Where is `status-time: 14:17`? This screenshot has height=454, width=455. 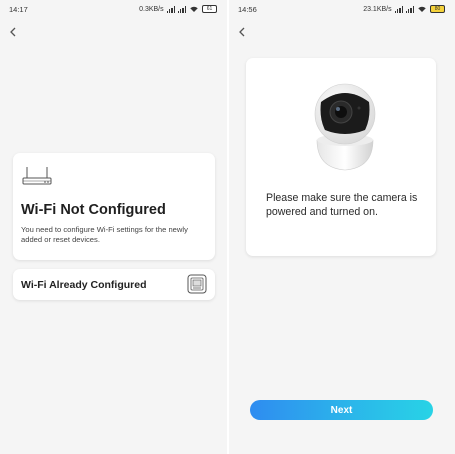
status-time: 14:17 is located at coordinates (18, 9).